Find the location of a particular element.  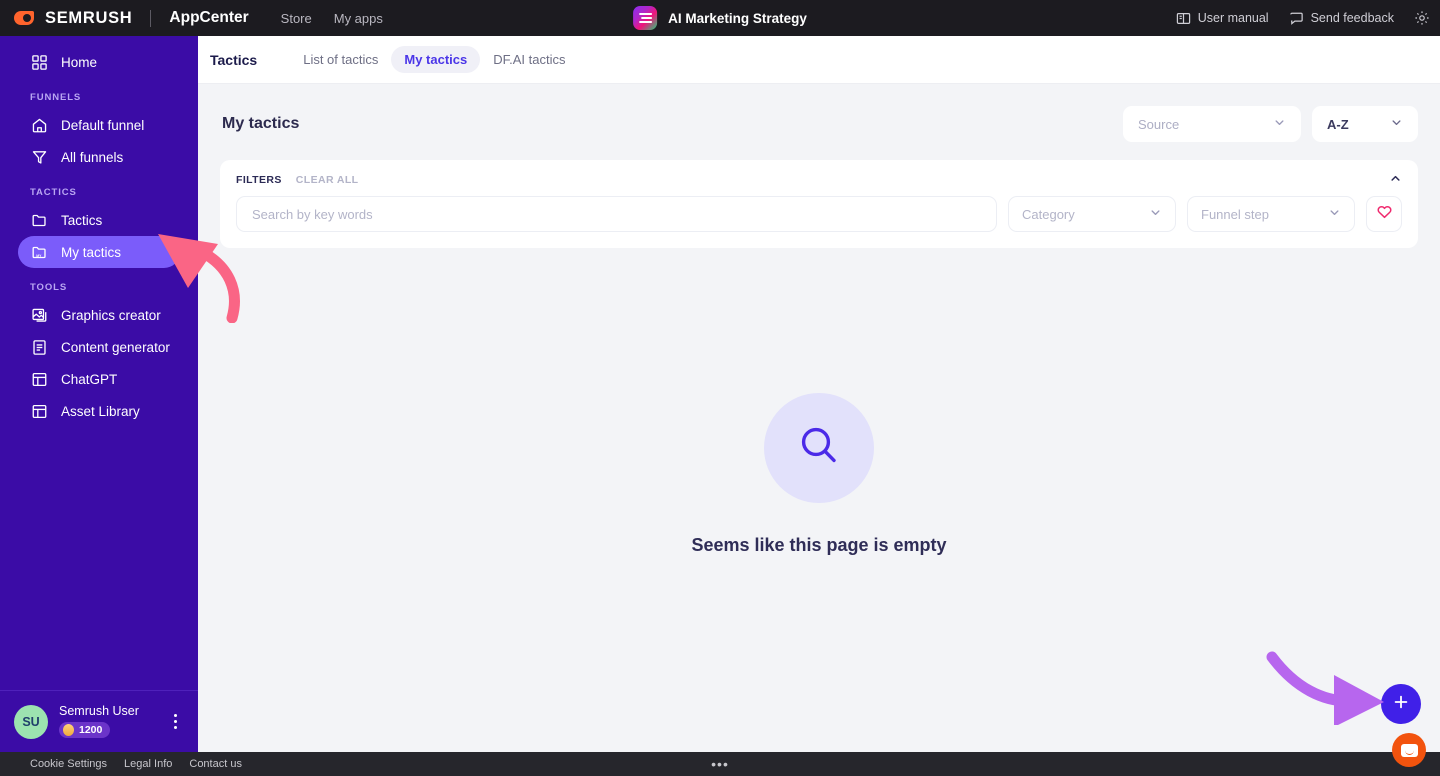

app-logo-icon is located at coordinates (645, 18).